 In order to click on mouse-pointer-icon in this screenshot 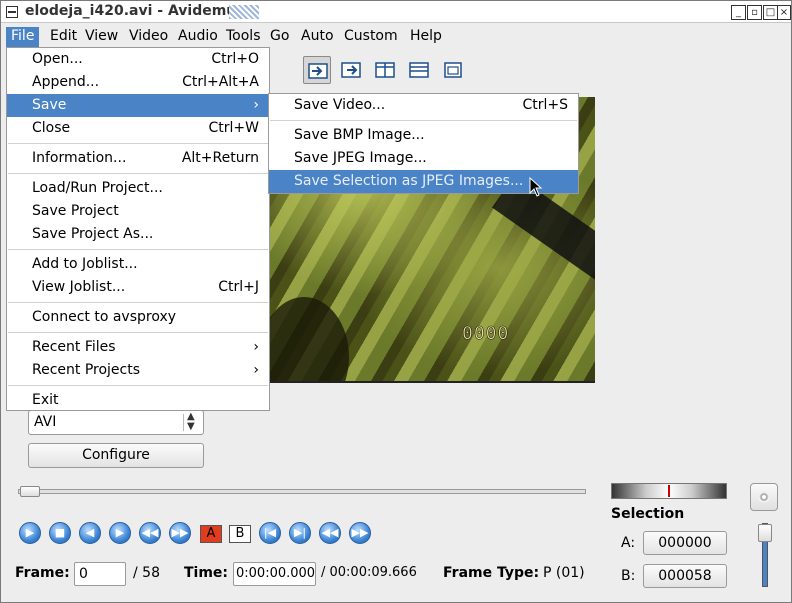, I will do `click(536, 188)`.